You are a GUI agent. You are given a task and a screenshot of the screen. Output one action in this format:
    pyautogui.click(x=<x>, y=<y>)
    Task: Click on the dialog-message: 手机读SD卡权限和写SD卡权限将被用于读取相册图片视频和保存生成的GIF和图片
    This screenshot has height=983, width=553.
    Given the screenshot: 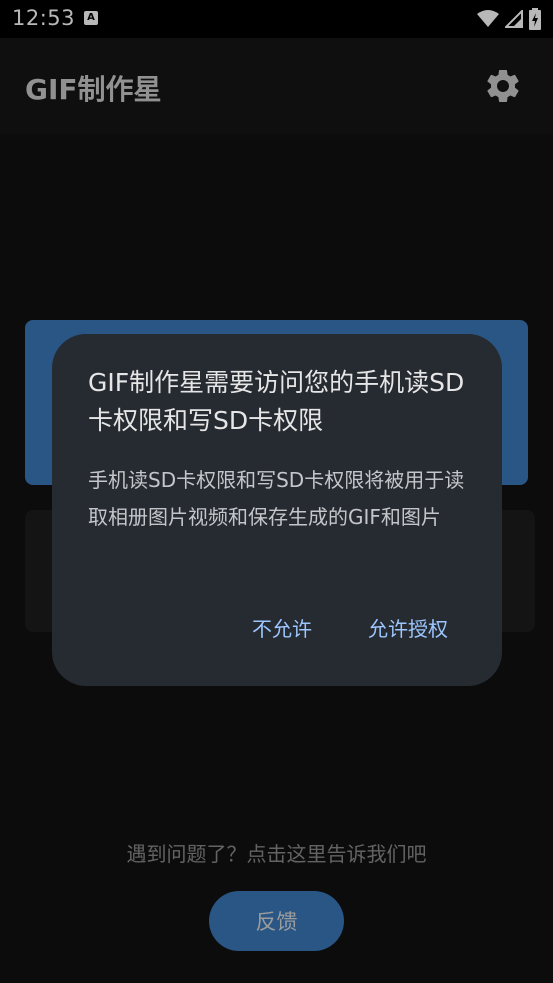 What is the action you would take?
    pyautogui.click(x=276, y=498)
    